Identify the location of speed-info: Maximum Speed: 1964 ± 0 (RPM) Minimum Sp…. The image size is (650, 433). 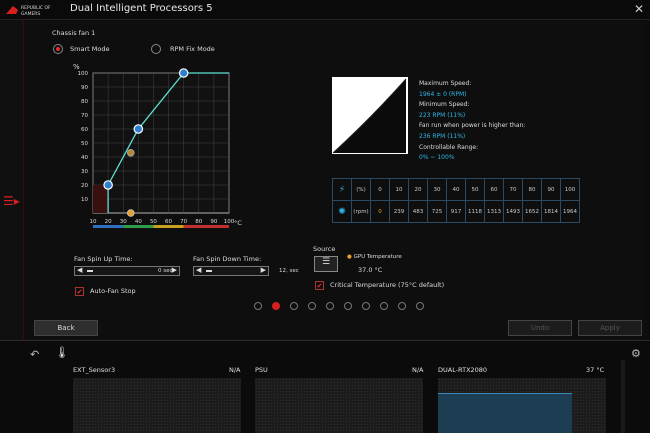
(472, 121).